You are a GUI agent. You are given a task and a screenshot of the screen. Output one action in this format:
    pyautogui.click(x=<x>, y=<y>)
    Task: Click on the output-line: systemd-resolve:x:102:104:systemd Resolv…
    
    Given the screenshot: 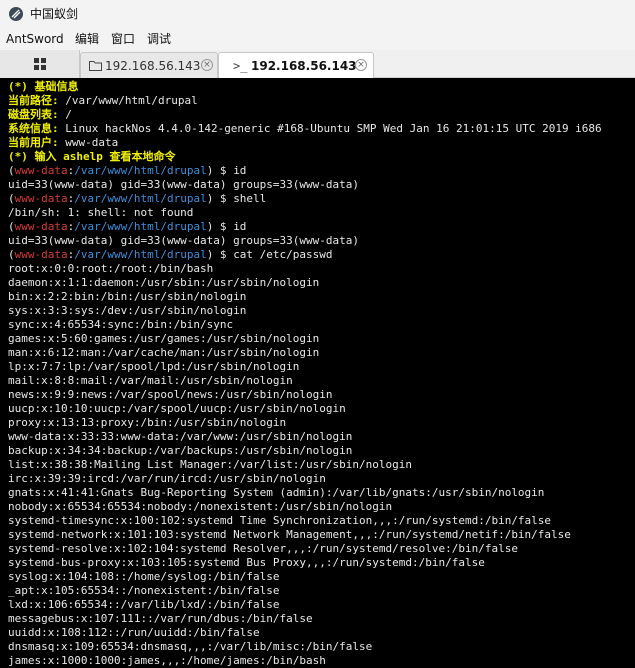 What is the action you would take?
    pyautogui.click(x=263, y=548)
    